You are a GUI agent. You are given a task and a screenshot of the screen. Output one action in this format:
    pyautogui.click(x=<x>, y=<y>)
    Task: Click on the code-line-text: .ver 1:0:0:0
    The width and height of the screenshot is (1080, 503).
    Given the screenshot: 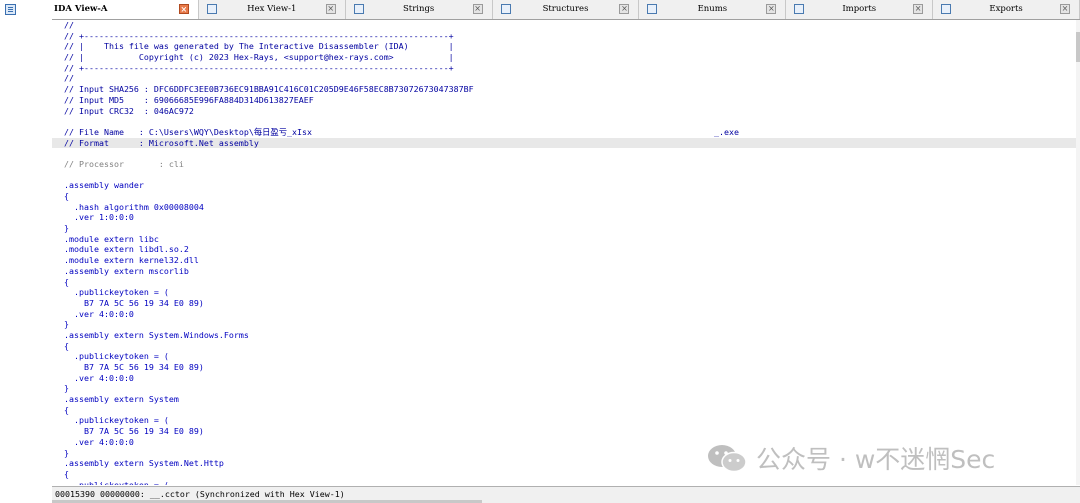 What is the action you would take?
    pyautogui.click(x=99, y=217)
    